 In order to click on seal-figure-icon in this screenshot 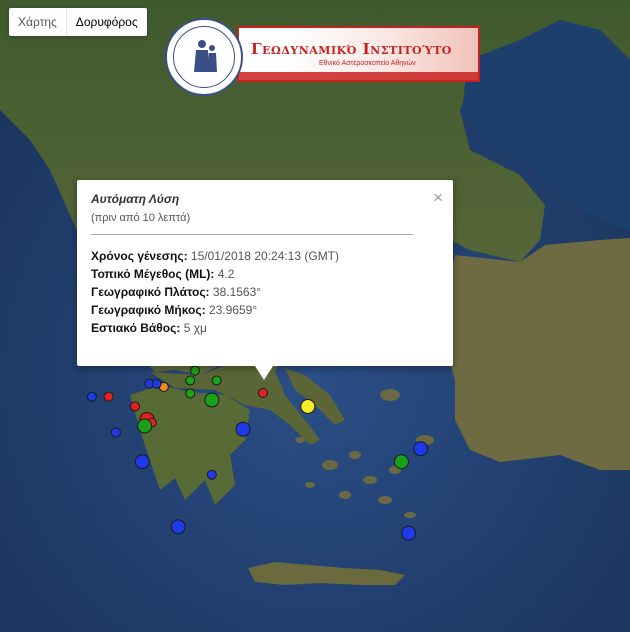, I will do `click(205, 56)`.